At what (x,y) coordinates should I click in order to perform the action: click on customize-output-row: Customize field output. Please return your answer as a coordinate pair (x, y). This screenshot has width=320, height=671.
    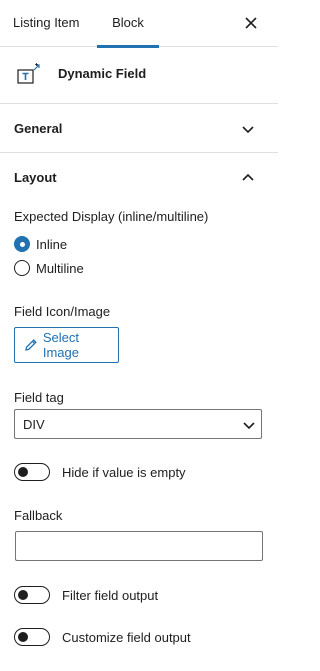
    Looking at the image, I should click on (102, 637).